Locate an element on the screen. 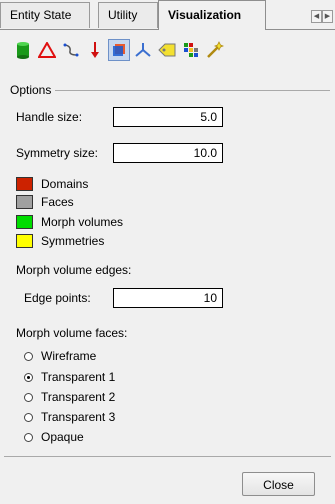 This screenshot has width=335, height=504. handle-size-input is located at coordinates (168, 117).